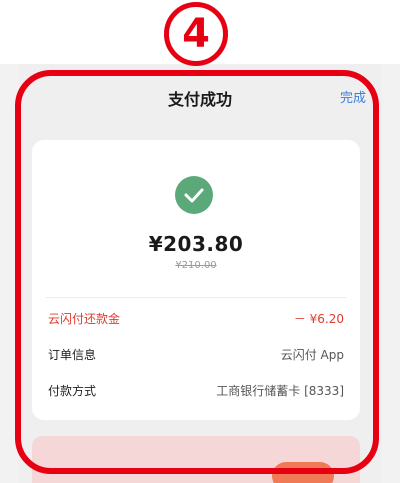 Image resolution: width=400 pixels, height=483 pixels. I want to click on order-info-row: 订单信息 云闪付 App, so click(196, 355).